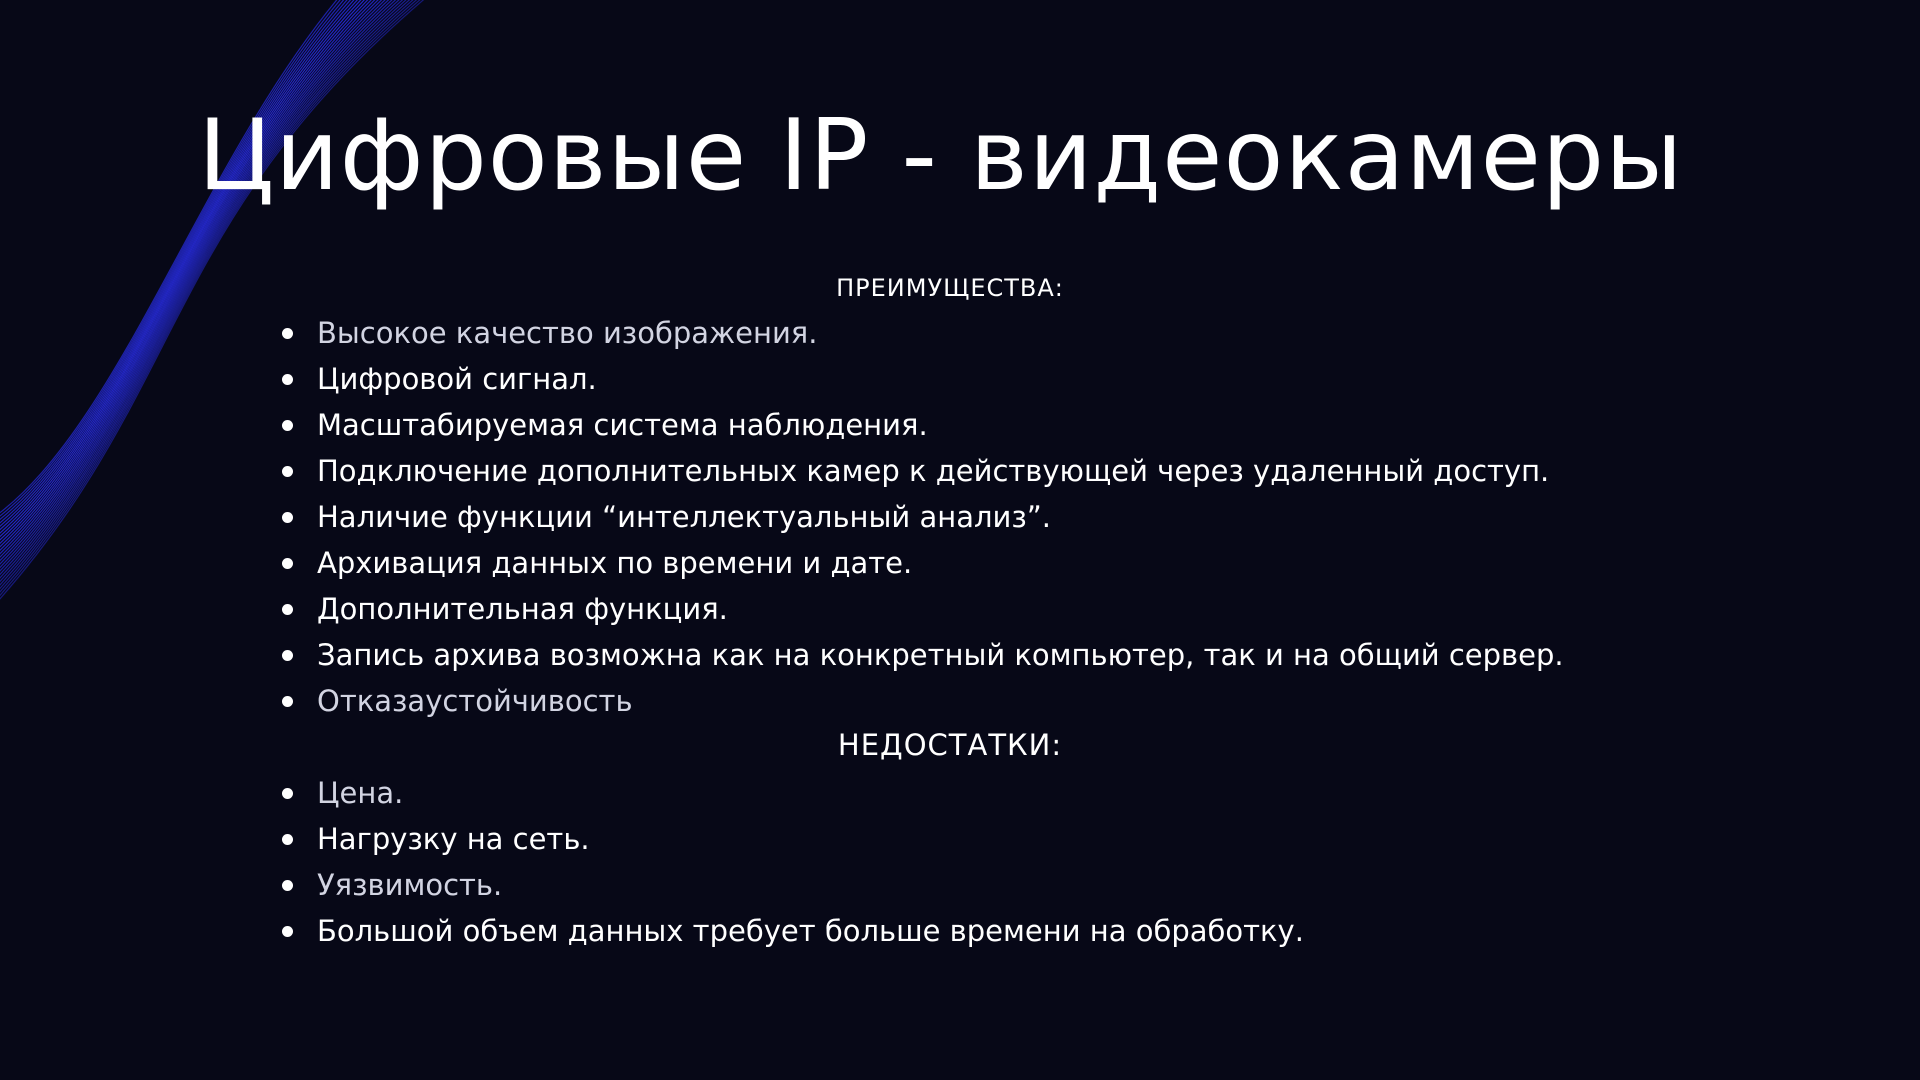  I want to click on list-item: Высокое качество изображения., so click(920, 333).